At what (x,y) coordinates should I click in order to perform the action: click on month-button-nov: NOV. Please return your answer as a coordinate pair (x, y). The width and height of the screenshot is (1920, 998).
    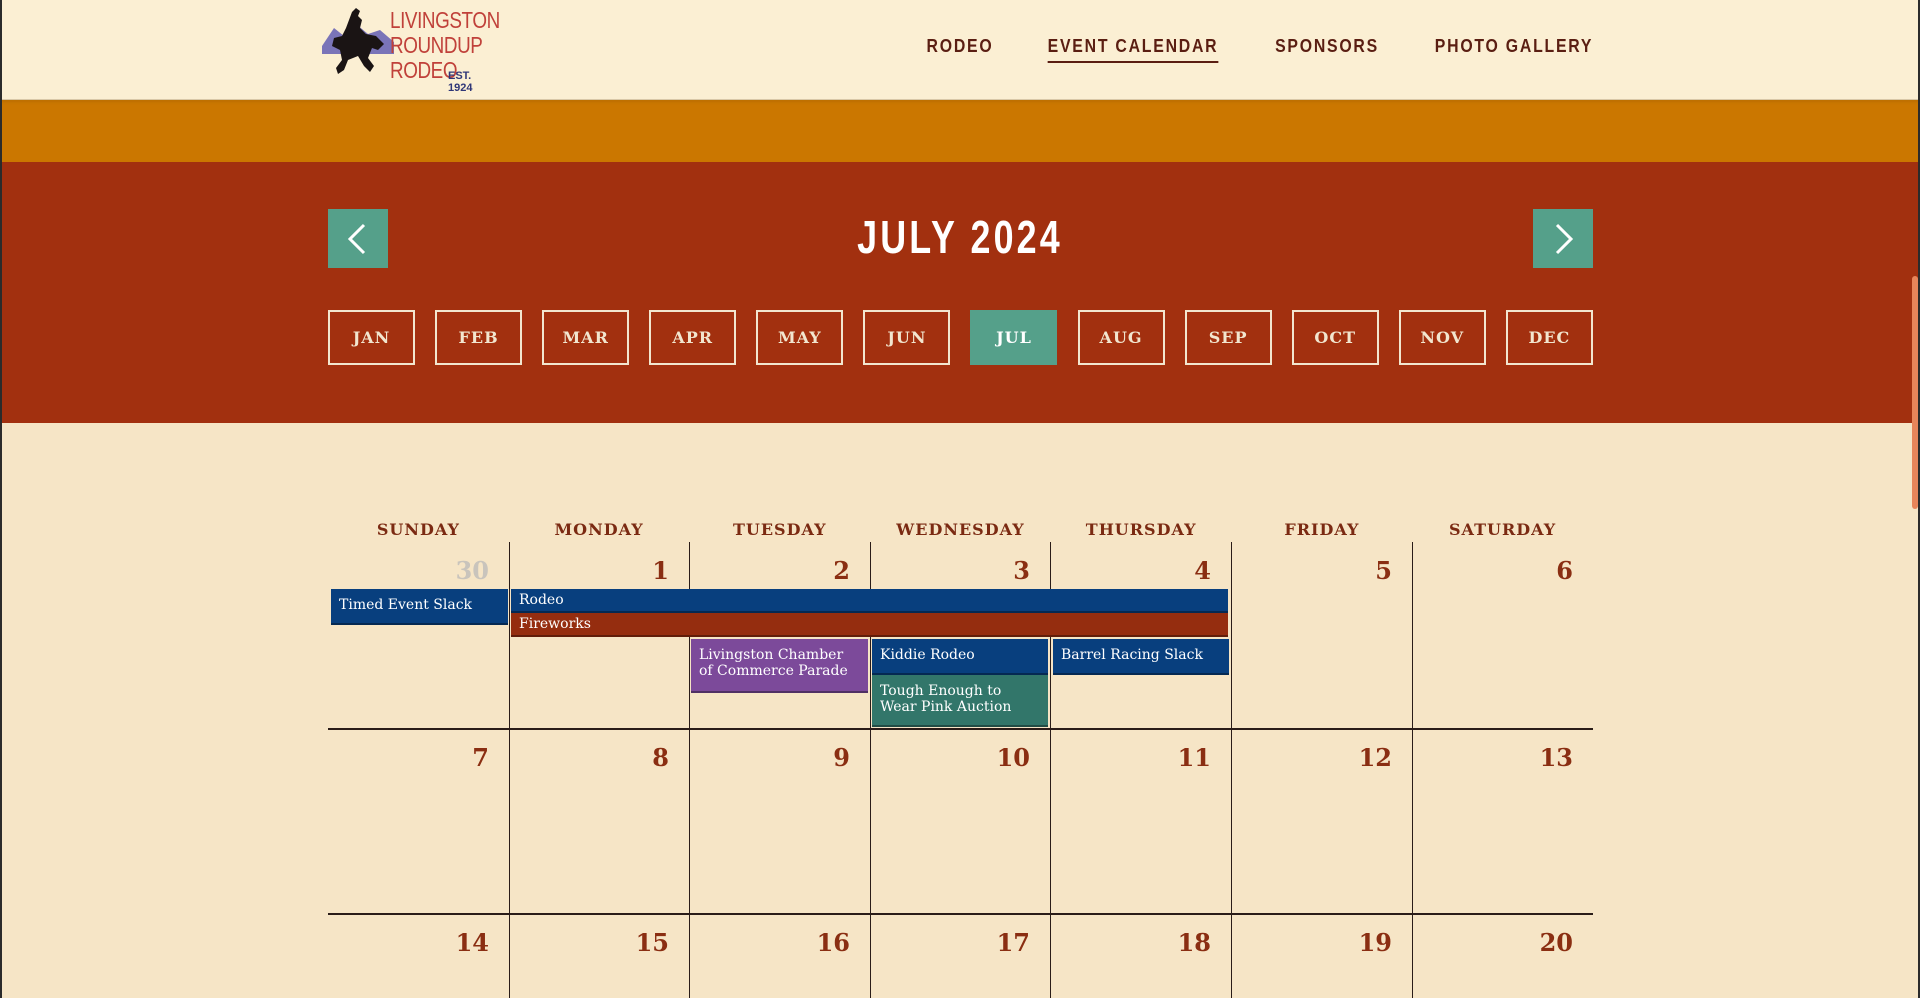
    Looking at the image, I should click on (1442, 337).